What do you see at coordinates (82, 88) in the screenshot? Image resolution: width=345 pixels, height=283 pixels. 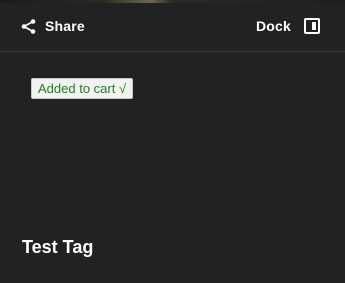 I see `added-to-cart-badge: Added to cart √` at bounding box center [82, 88].